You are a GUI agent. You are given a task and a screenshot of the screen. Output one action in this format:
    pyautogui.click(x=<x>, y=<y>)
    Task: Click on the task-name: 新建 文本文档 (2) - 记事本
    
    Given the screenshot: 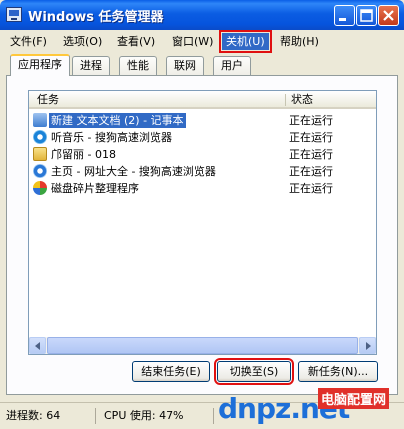 What is the action you would take?
    pyautogui.click(x=117, y=120)
    